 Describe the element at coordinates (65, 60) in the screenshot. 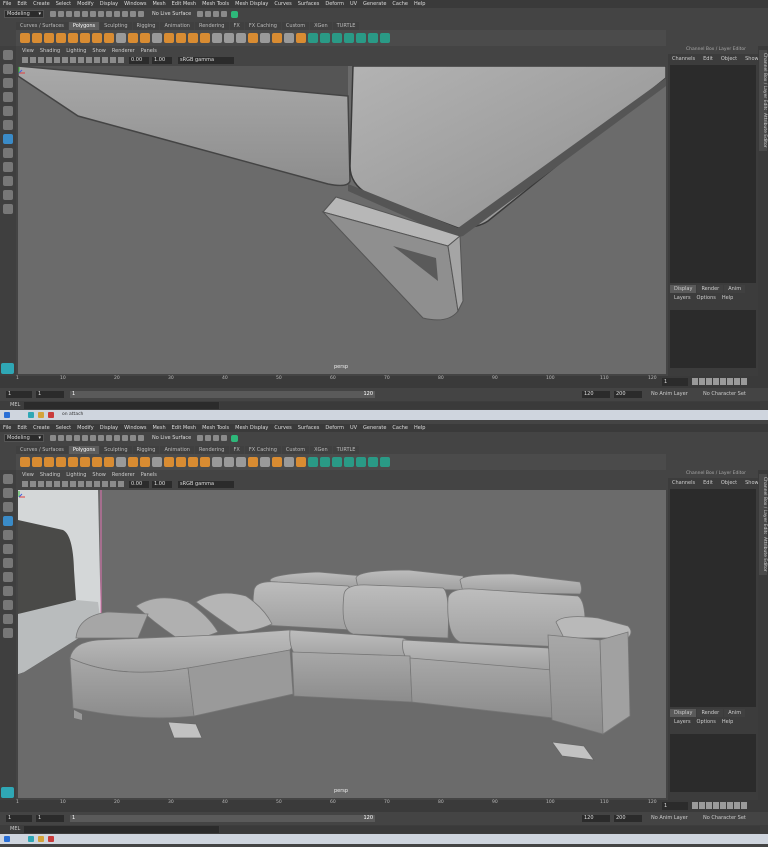

I see `wireframe-icon` at that location.